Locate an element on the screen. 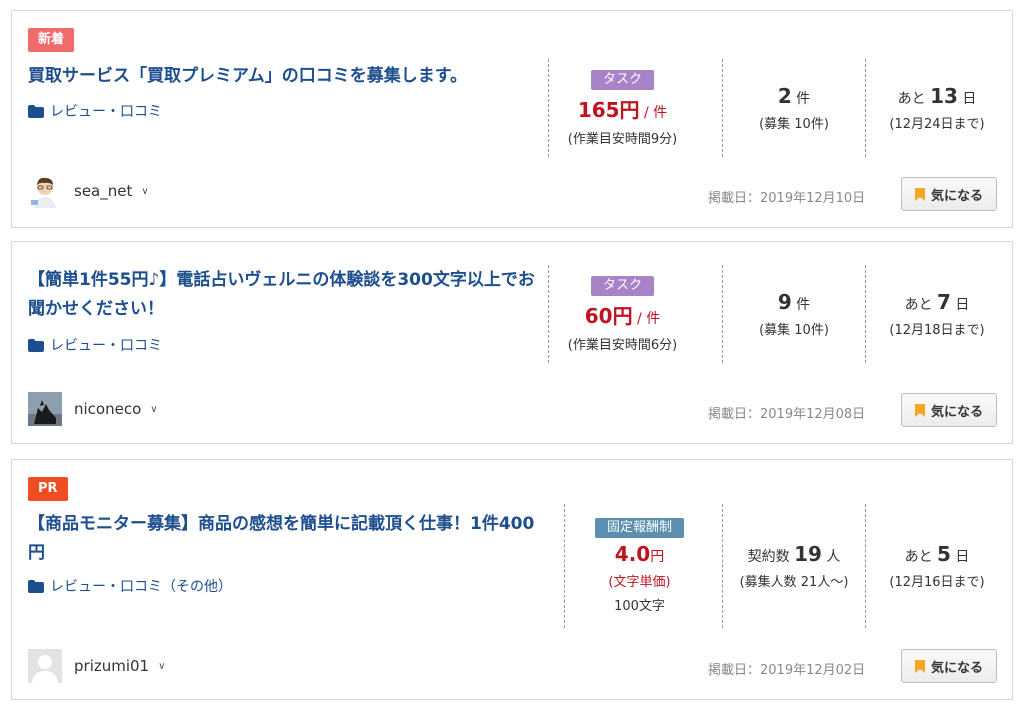  count-value: 9 is located at coordinates (784, 302).